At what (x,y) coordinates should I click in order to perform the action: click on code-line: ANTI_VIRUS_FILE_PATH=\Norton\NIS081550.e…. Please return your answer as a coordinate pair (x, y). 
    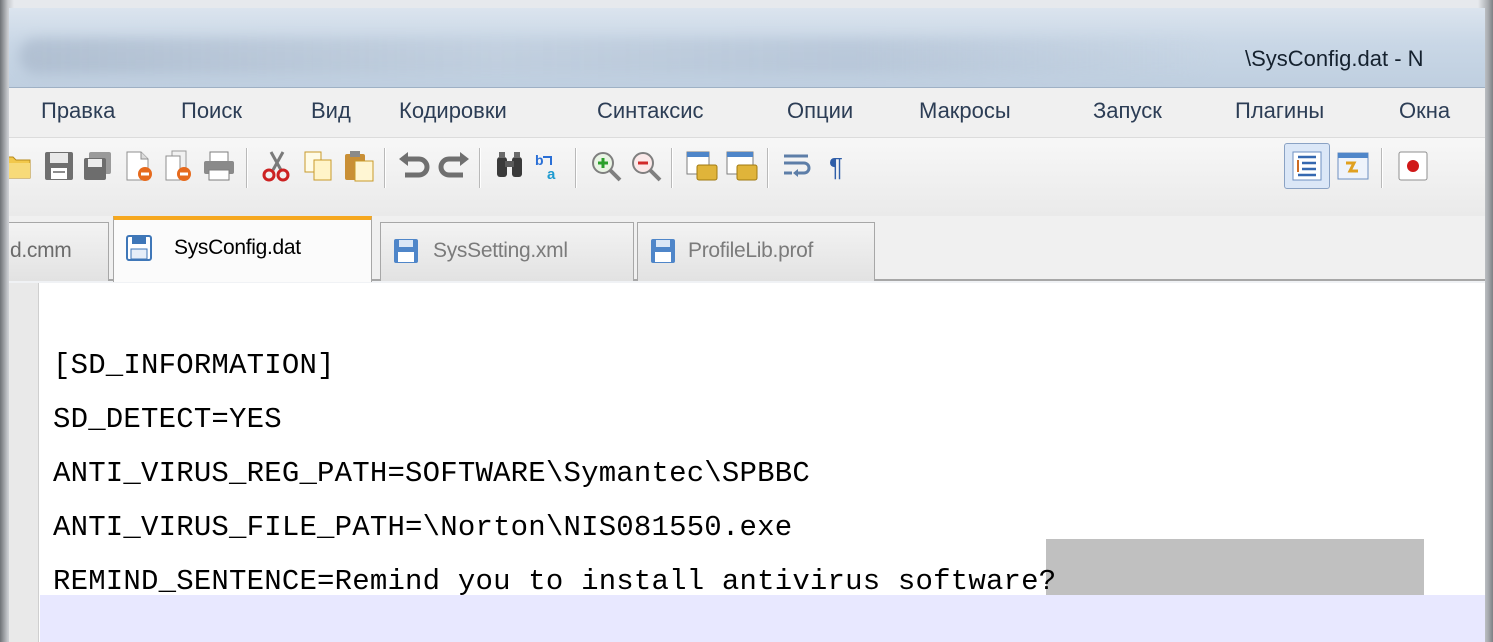
    Looking at the image, I should click on (422, 527).